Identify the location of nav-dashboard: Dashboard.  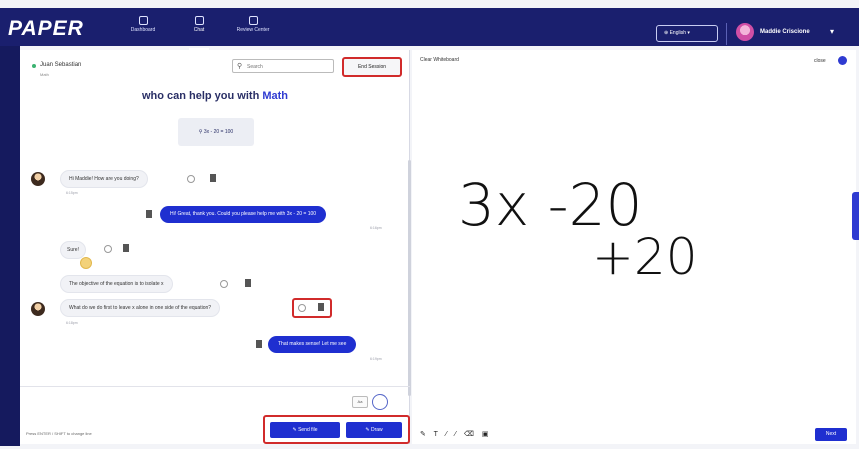
(143, 30).